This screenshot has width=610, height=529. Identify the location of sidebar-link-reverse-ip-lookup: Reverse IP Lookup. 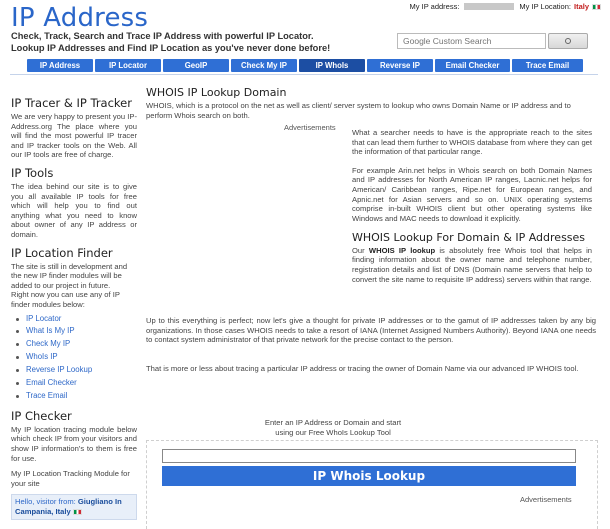
(76, 370).